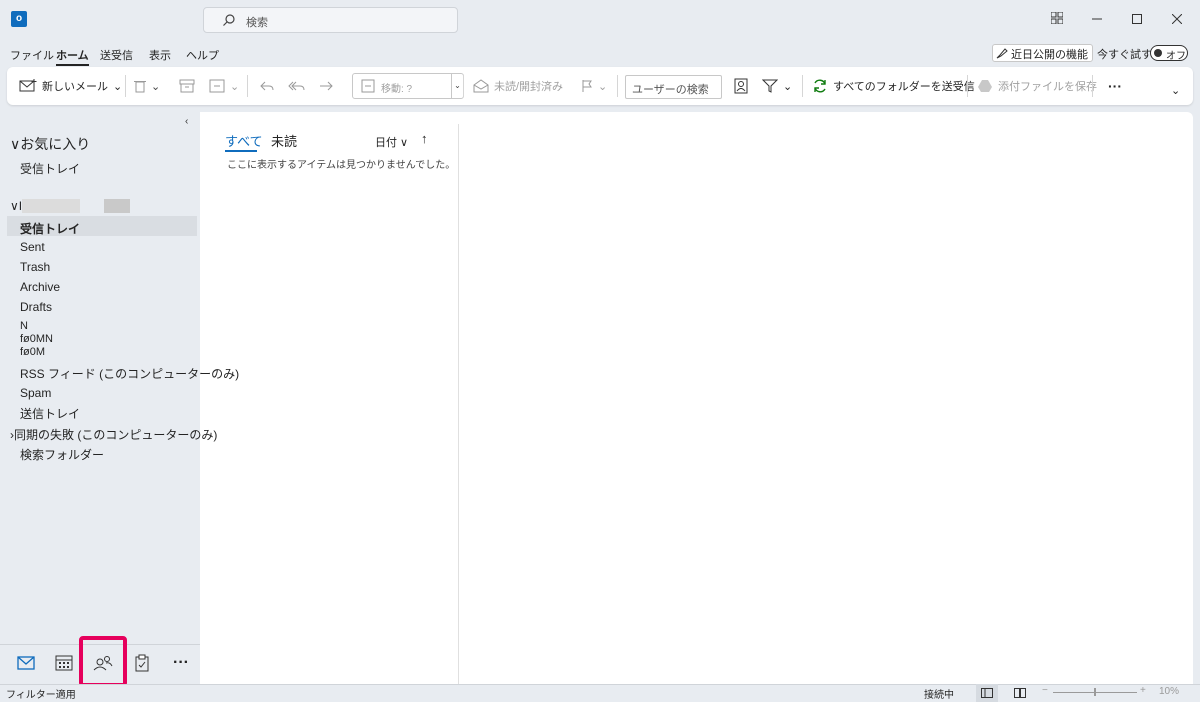 This screenshot has width=1200, height=702. What do you see at coordinates (50, 413) in the screenshot?
I see `folder-outbox: 送信トレイ` at bounding box center [50, 413].